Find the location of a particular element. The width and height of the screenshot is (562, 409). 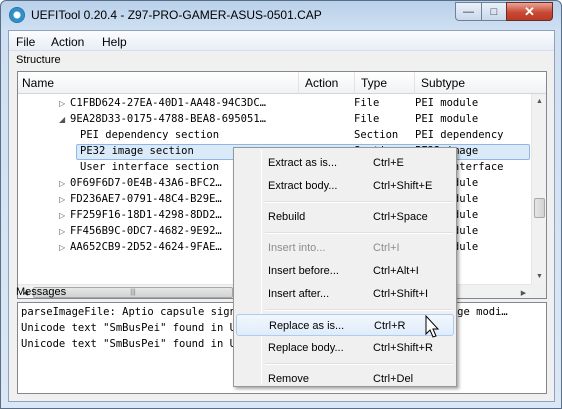

minimize-button: — is located at coordinates (468, 11).